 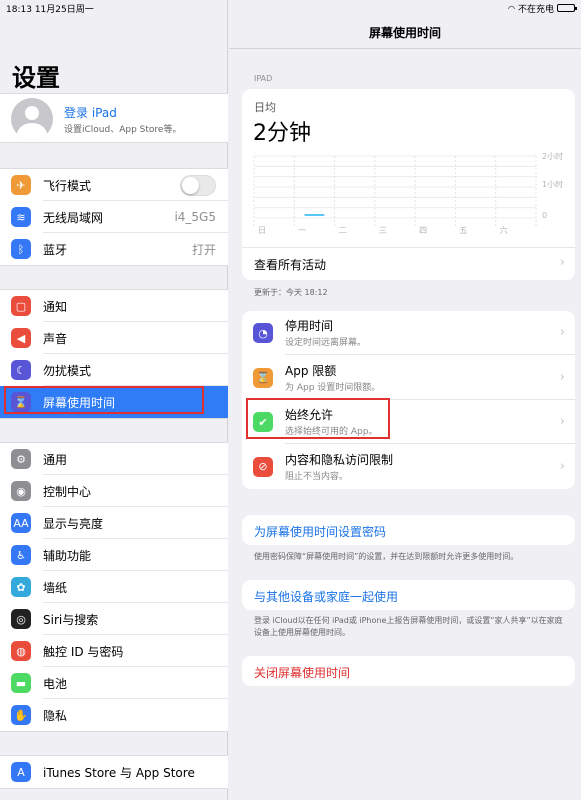 What do you see at coordinates (114, 715) in the screenshot?
I see `sidebar-item-hand: ✋ 隐私` at bounding box center [114, 715].